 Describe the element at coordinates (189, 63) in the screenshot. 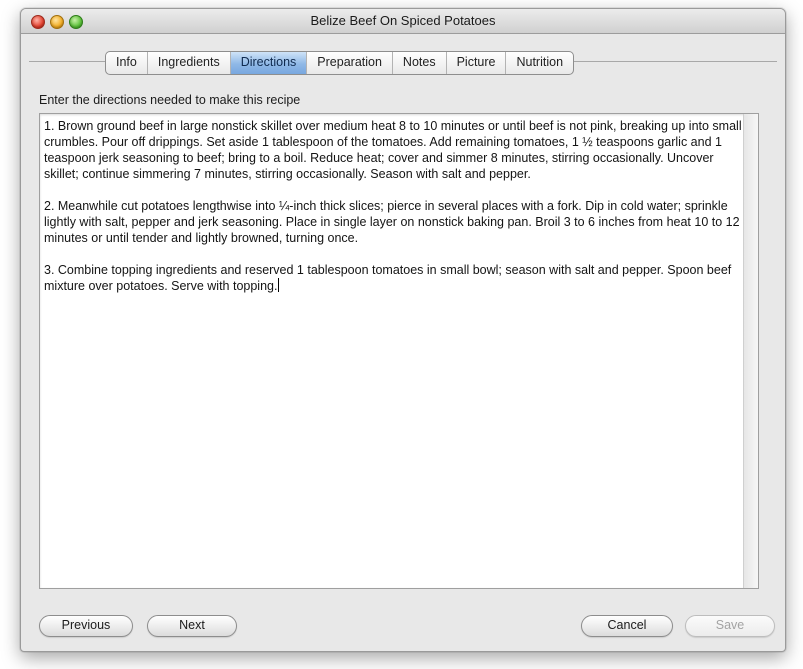

I see `tab-ingredients: Ingredients` at that location.